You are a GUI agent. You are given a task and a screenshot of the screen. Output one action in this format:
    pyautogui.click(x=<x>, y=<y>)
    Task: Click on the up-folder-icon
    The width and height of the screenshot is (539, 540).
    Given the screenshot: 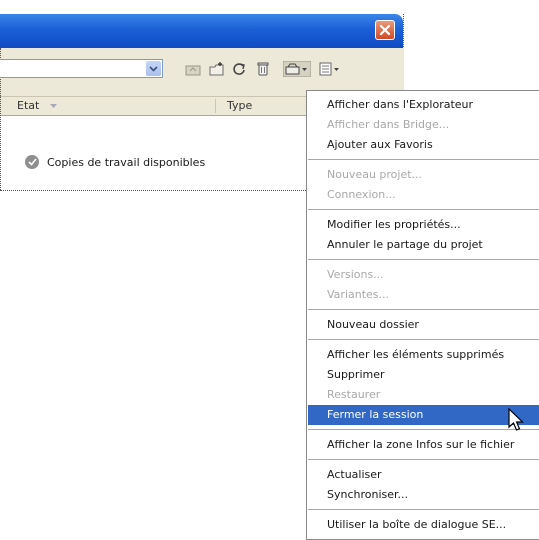 What is the action you would take?
    pyautogui.click(x=193, y=69)
    